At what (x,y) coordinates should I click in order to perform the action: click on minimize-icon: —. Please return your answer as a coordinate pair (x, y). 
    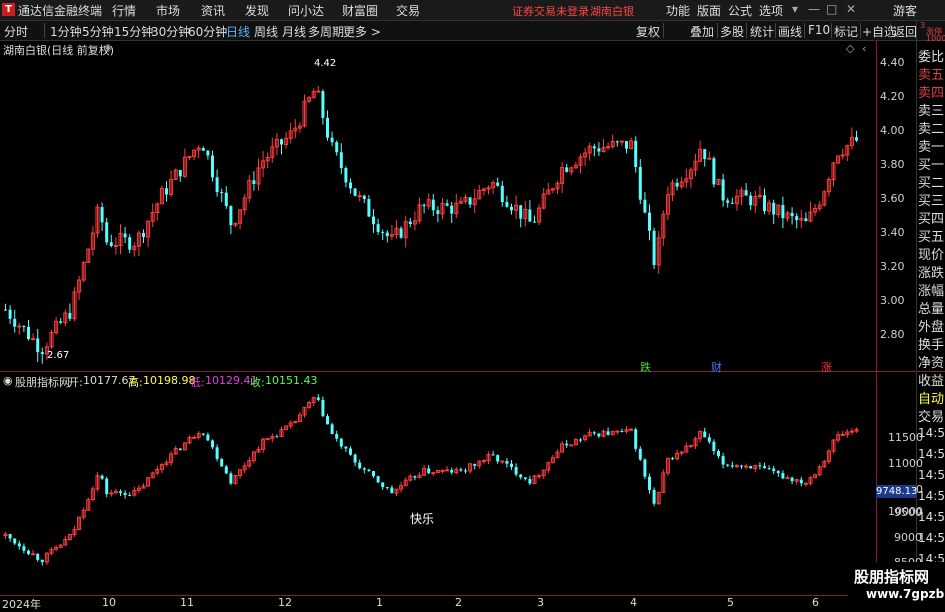
    Looking at the image, I should click on (814, 9).